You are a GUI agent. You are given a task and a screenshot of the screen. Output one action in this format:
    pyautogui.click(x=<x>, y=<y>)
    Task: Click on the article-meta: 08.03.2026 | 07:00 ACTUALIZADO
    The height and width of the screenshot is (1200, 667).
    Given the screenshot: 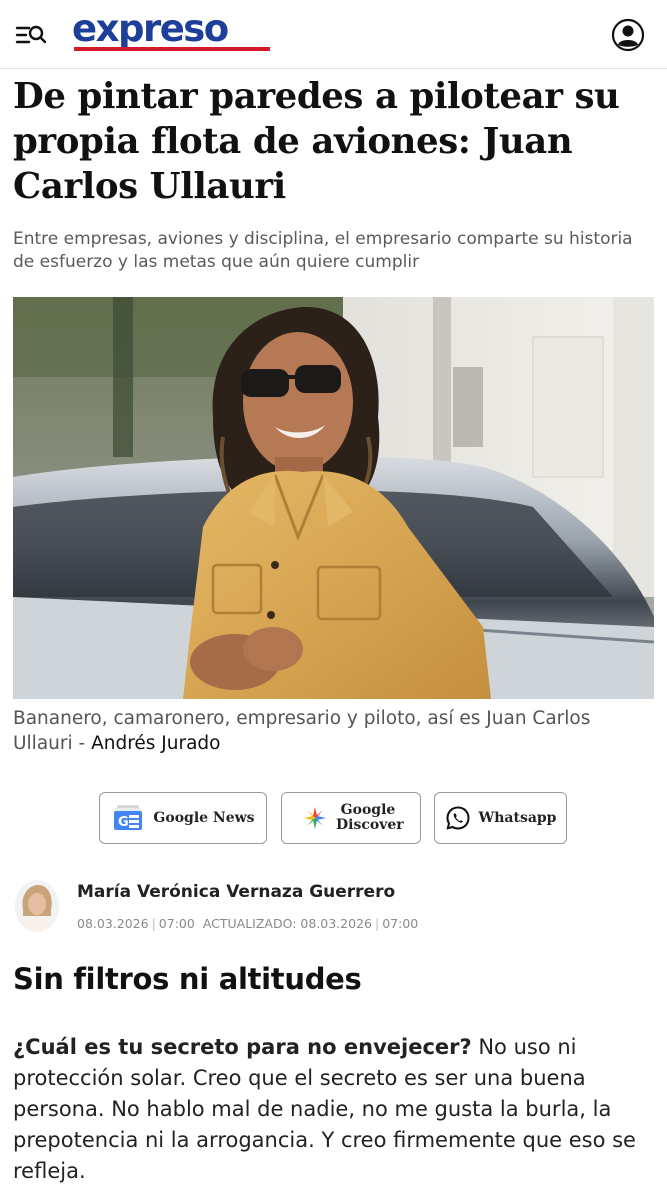 What is the action you would take?
    pyautogui.click(x=247, y=923)
    